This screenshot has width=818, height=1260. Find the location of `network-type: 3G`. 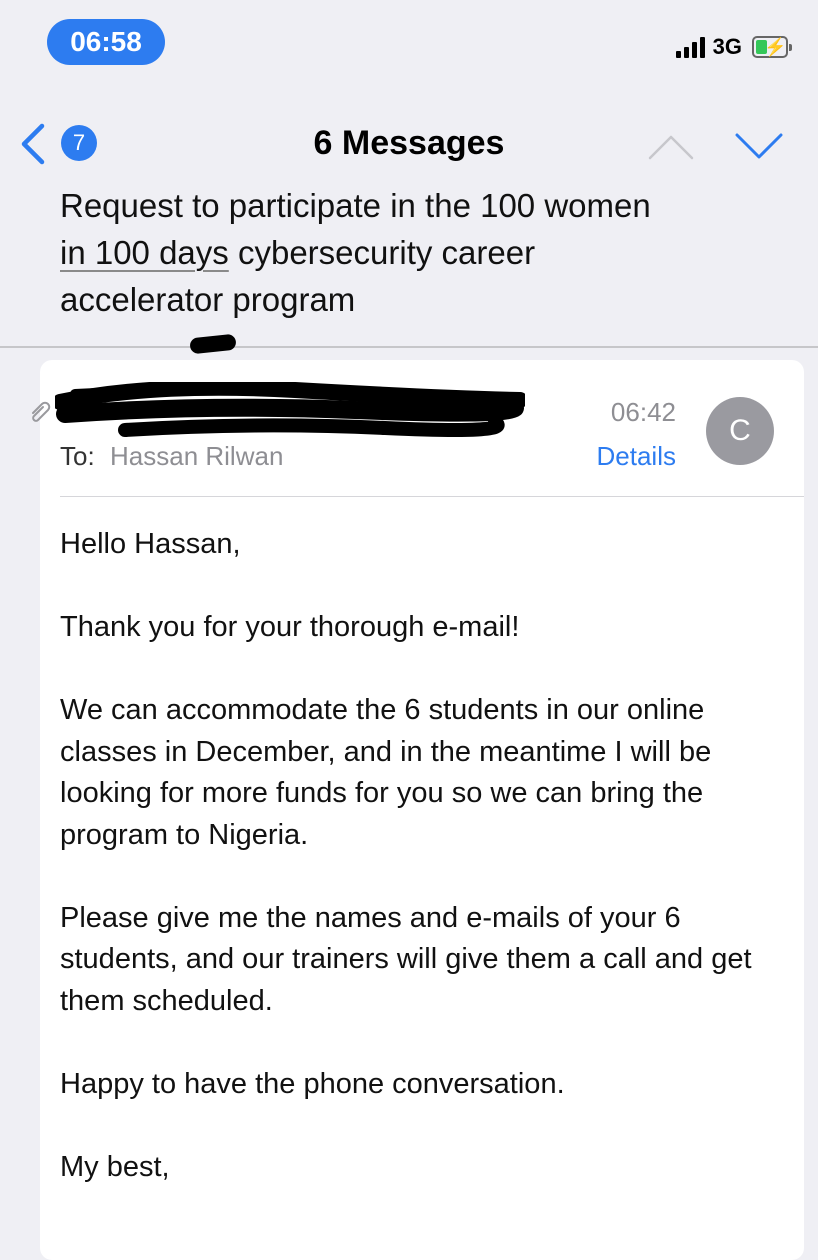

network-type: 3G is located at coordinates (727, 46).